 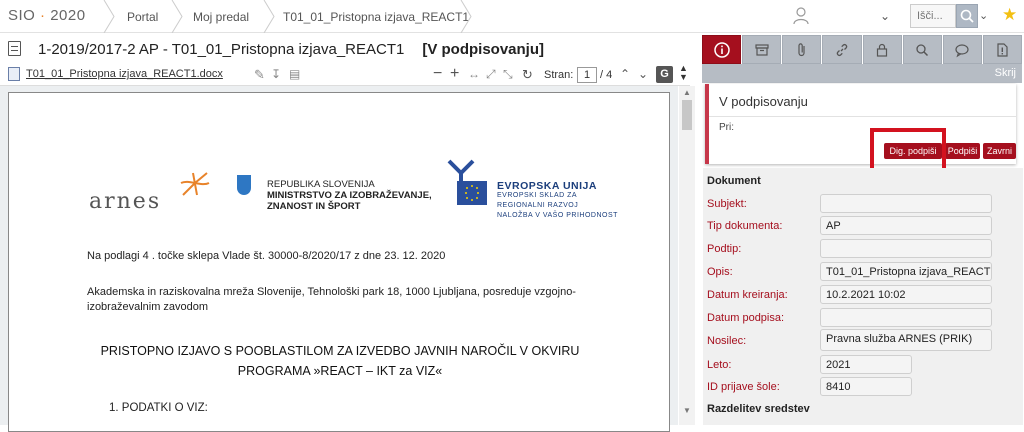 What do you see at coordinates (625, 74) in the screenshot?
I see `previous-page-chevron-up-icon: ⌃` at bounding box center [625, 74].